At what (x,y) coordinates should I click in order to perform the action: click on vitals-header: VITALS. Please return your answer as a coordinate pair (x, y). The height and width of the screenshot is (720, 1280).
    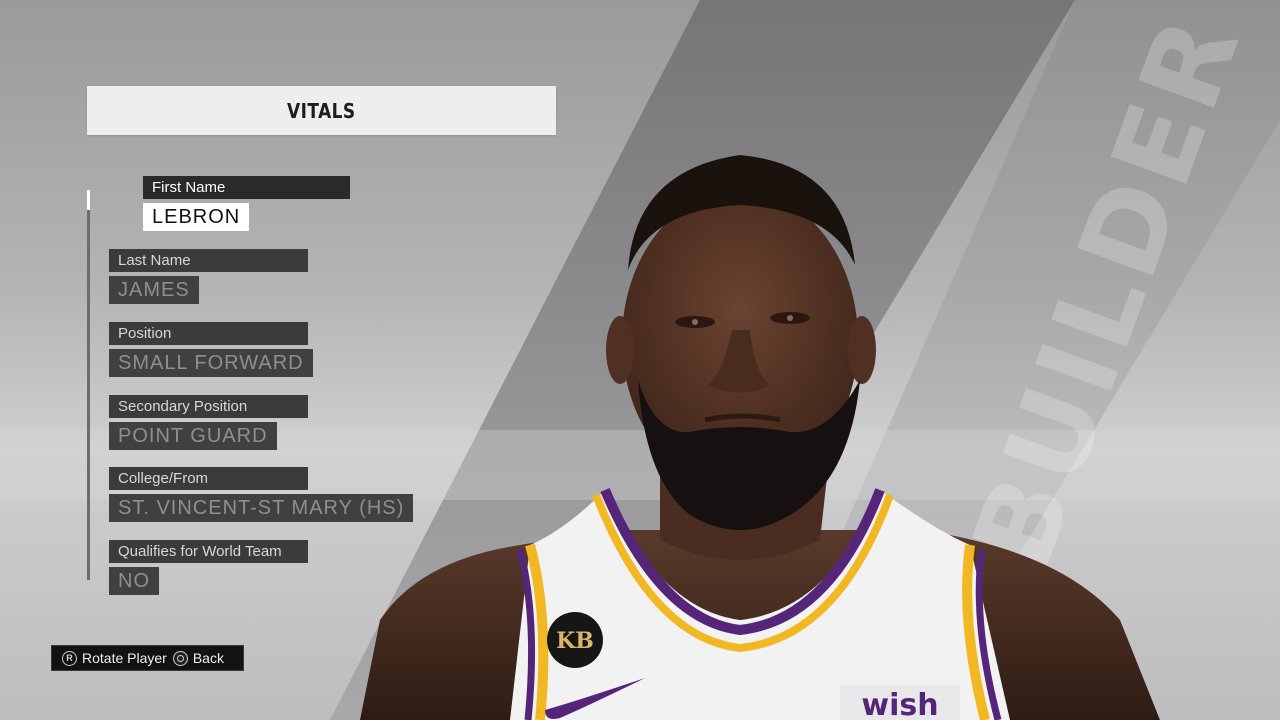
    Looking at the image, I should click on (321, 110).